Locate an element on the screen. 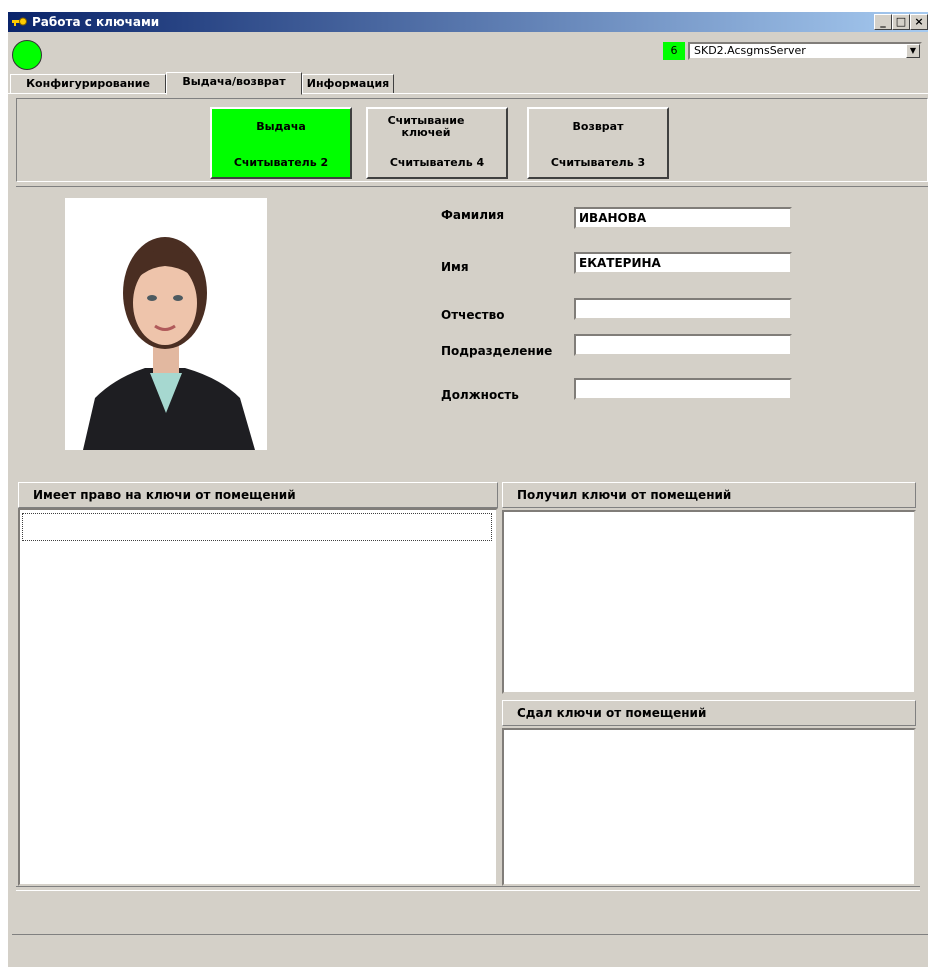 This screenshot has width=928, height=967. tab-divider is located at coordinates (468, 93).